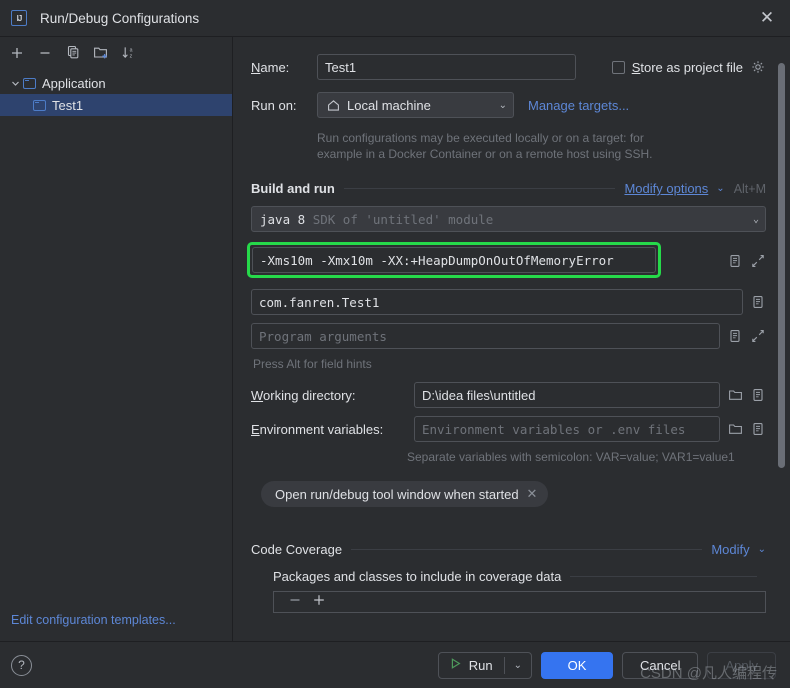 This screenshot has width=790, height=688. Describe the element at coordinates (741, 665) in the screenshot. I see `apply-button: Apply` at that location.